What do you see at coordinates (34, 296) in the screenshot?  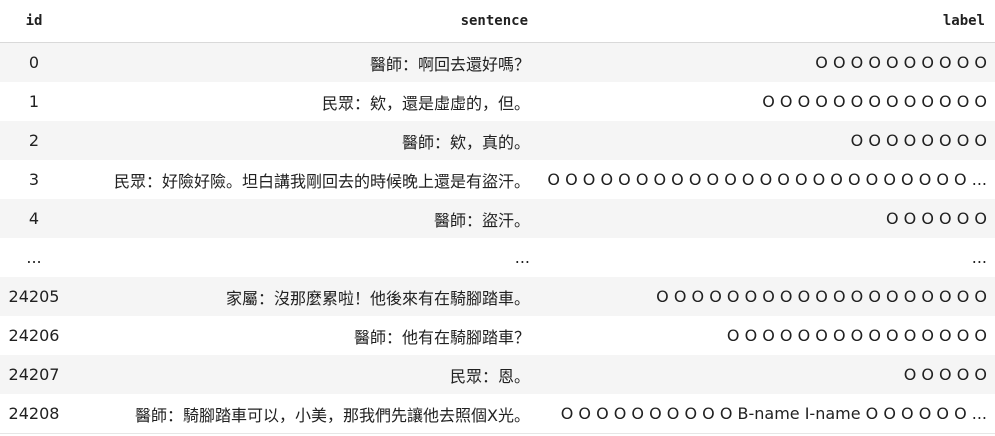 I see `cell-id: 24205` at bounding box center [34, 296].